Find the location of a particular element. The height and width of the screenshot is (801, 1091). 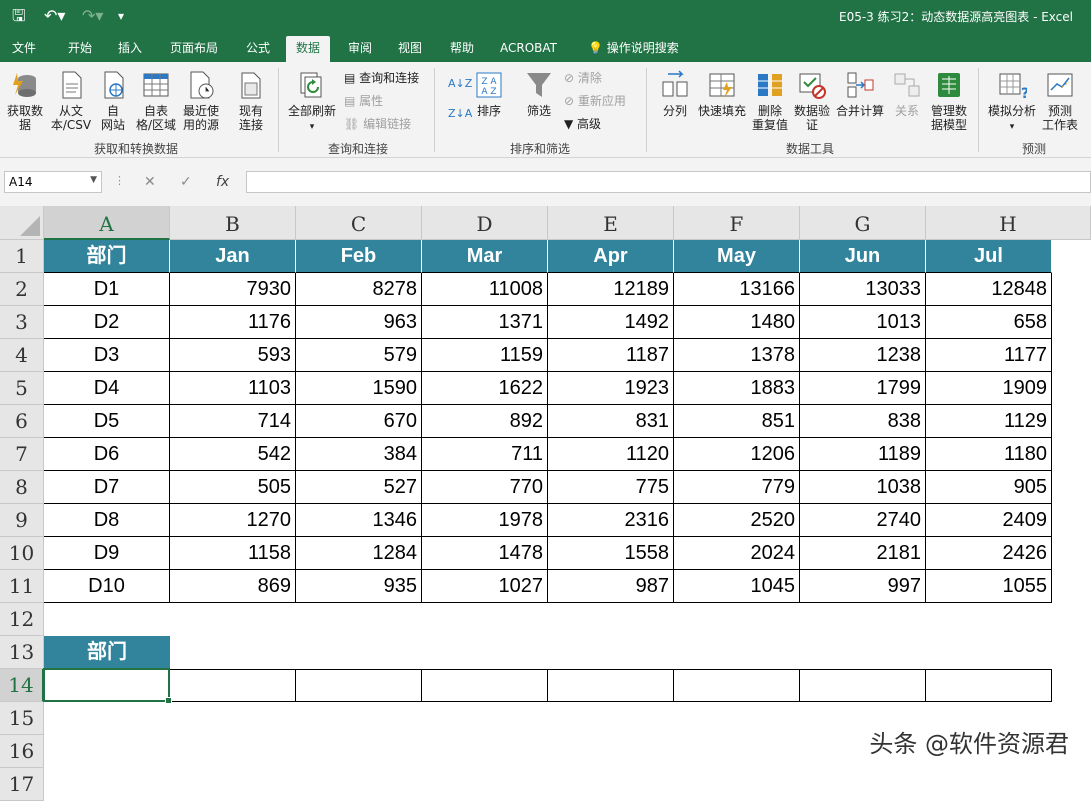

value-cell: 1180 is located at coordinates (989, 454).